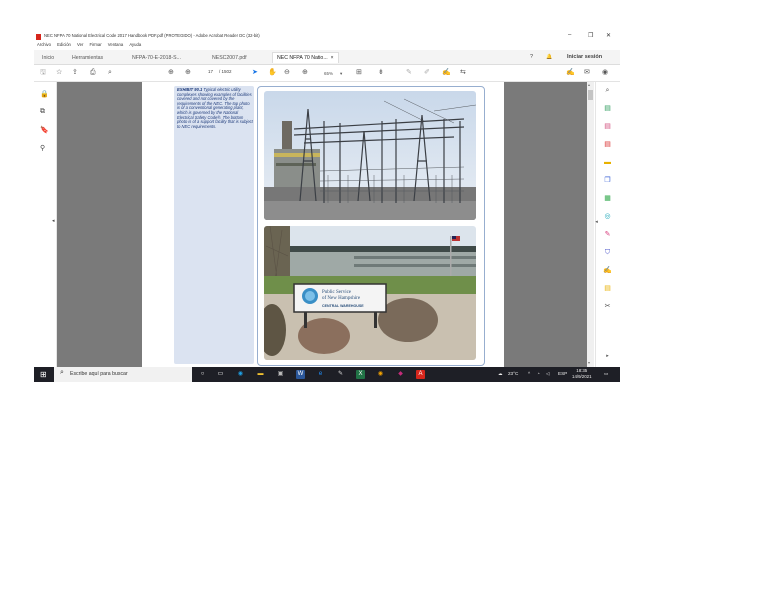 The image size is (768, 594). What do you see at coordinates (62, 372) in the screenshot?
I see `search-icon: ⌕` at bounding box center [62, 372].